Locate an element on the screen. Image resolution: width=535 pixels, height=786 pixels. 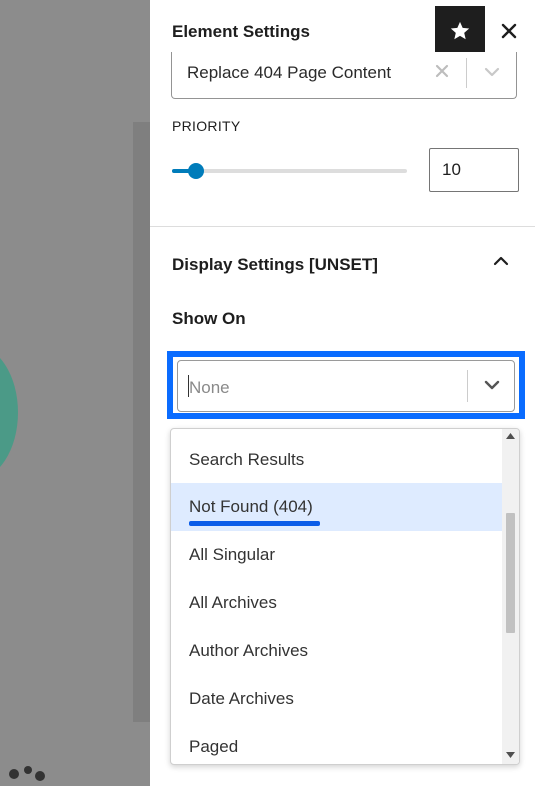
option-label: Search Results is located at coordinates (247, 459).